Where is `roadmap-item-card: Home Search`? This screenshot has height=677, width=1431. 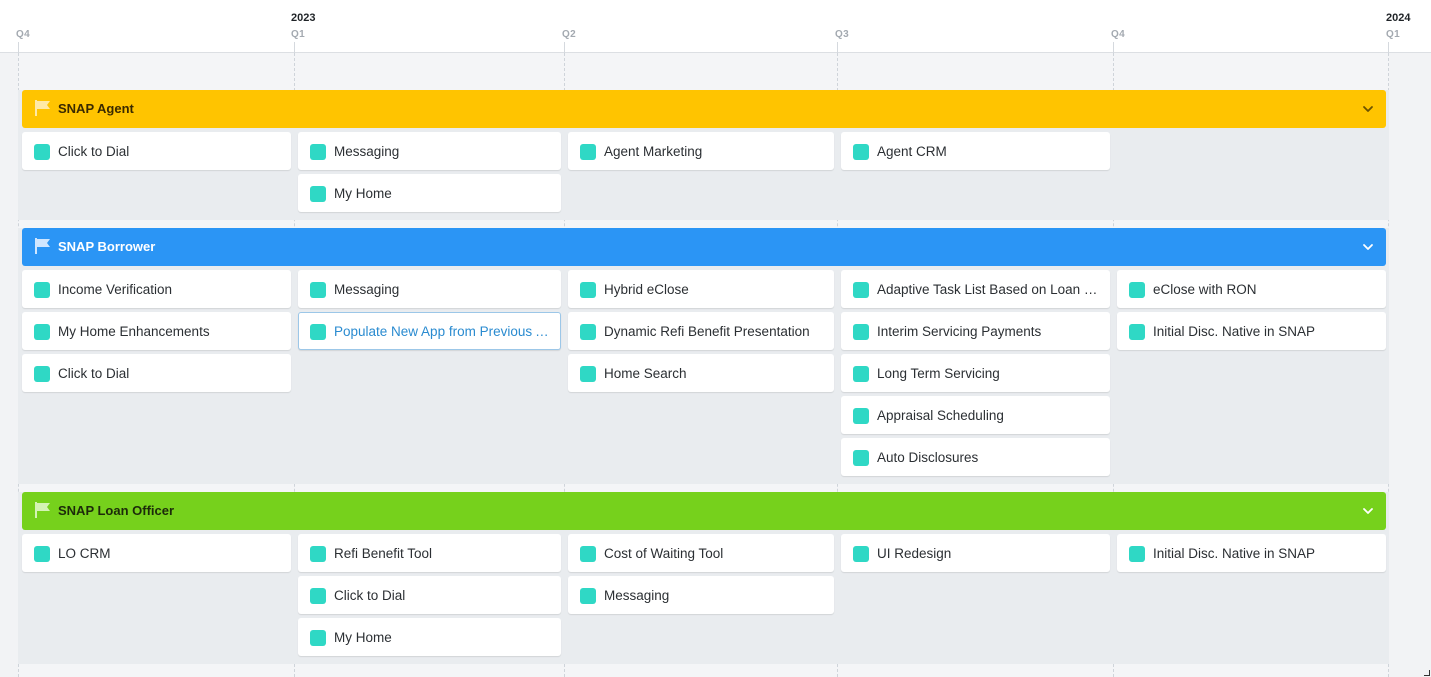 roadmap-item-card: Home Search is located at coordinates (701, 373).